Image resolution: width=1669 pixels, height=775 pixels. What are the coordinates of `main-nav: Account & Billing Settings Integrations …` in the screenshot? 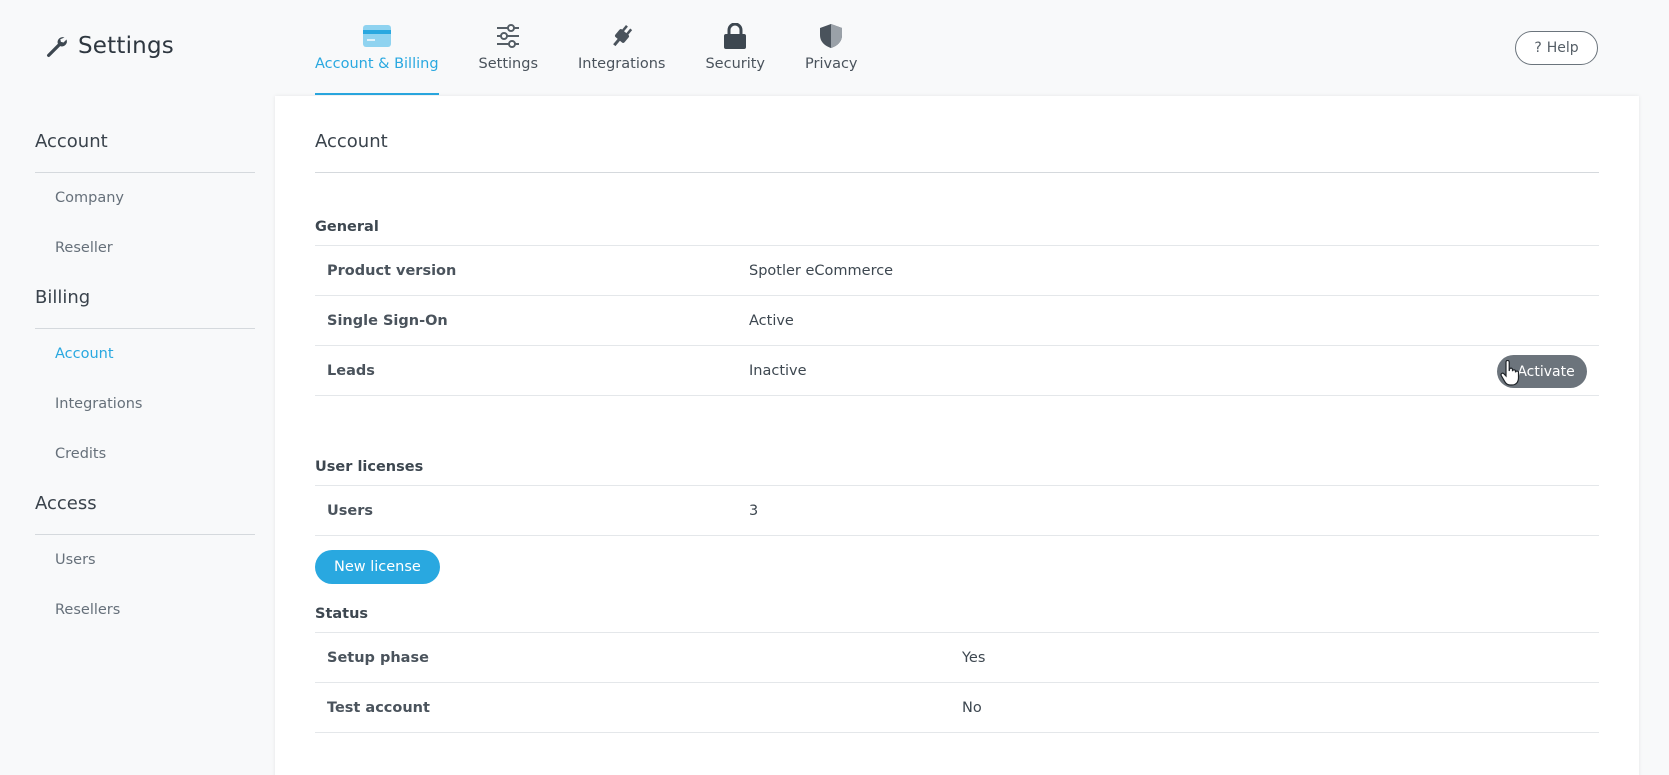 It's located at (606, 48).